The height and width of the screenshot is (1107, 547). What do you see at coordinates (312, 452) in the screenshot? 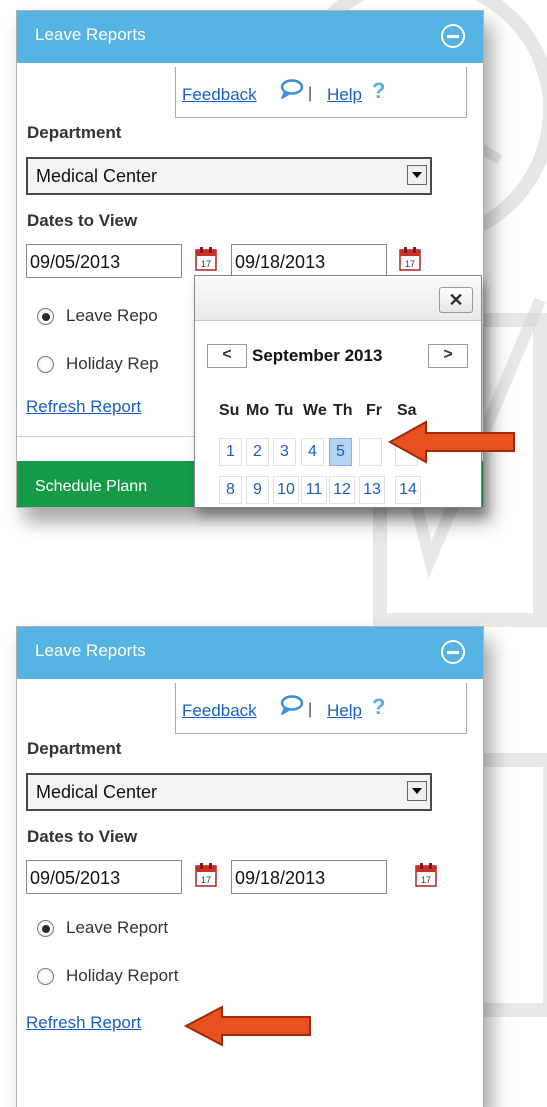
I see `calendar-day: 4` at bounding box center [312, 452].